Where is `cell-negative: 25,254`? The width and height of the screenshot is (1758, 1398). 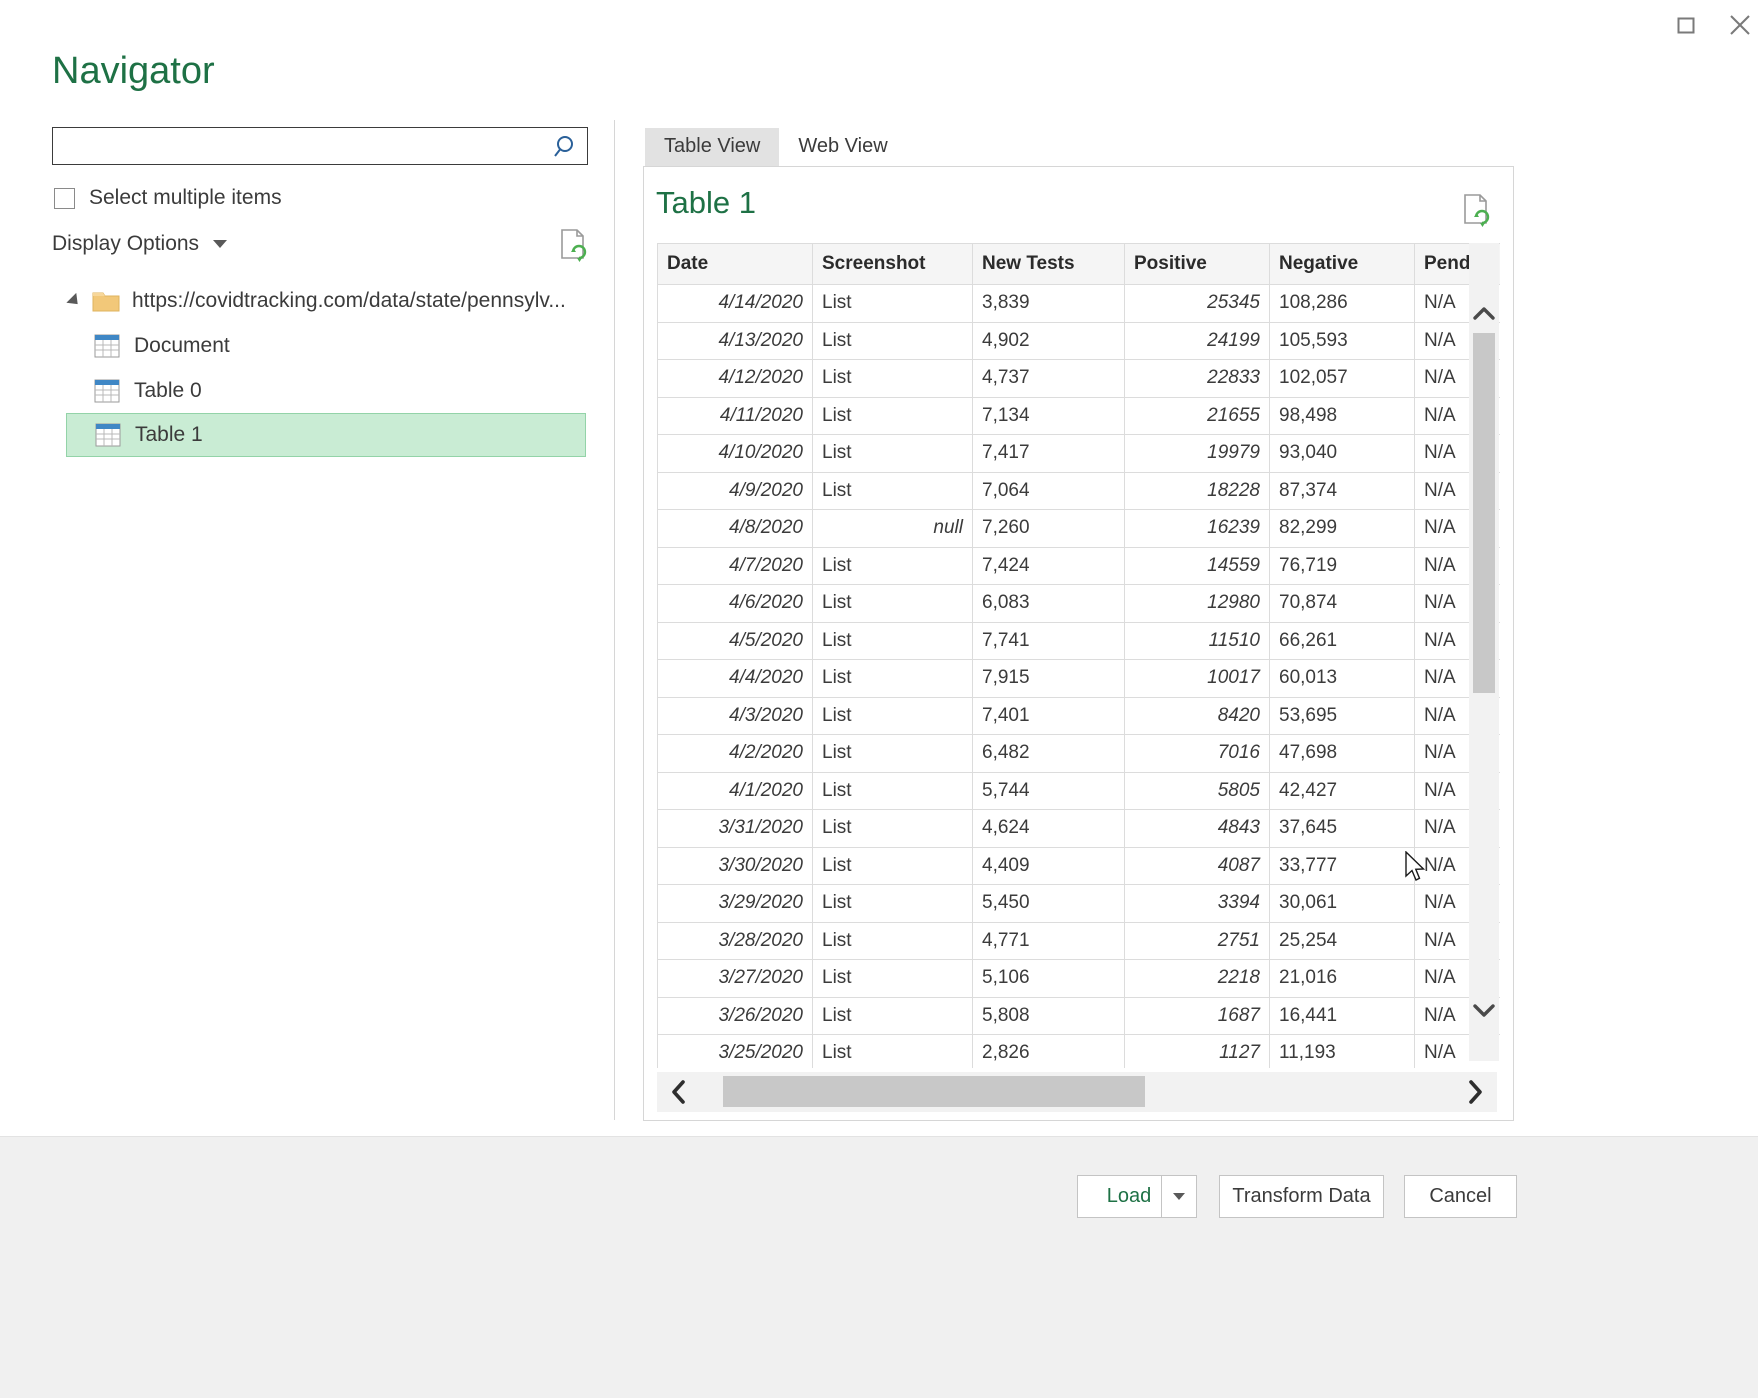 cell-negative: 25,254 is located at coordinates (1342, 941).